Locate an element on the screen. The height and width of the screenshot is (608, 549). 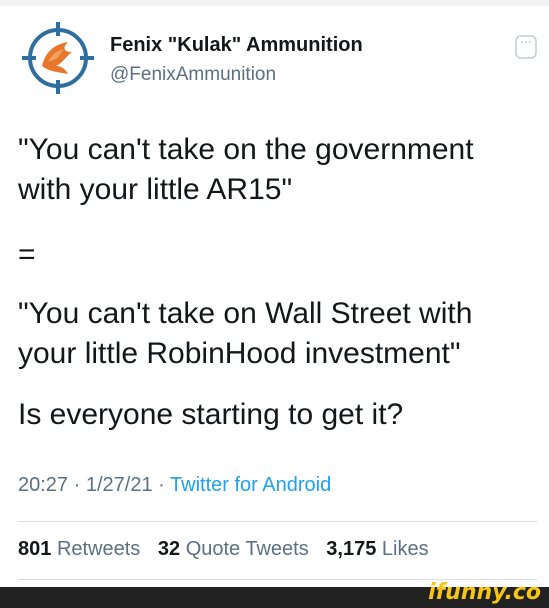
quotes-count: 32 is located at coordinates (169, 549).